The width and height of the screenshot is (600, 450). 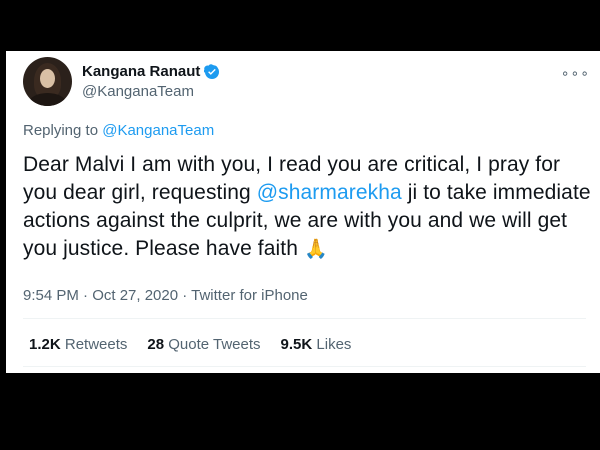 What do you see at coordinates (575, 73) in the screenshot?
I see `more-options-icon: ∘∘∘` at bounding box center [575, 73].